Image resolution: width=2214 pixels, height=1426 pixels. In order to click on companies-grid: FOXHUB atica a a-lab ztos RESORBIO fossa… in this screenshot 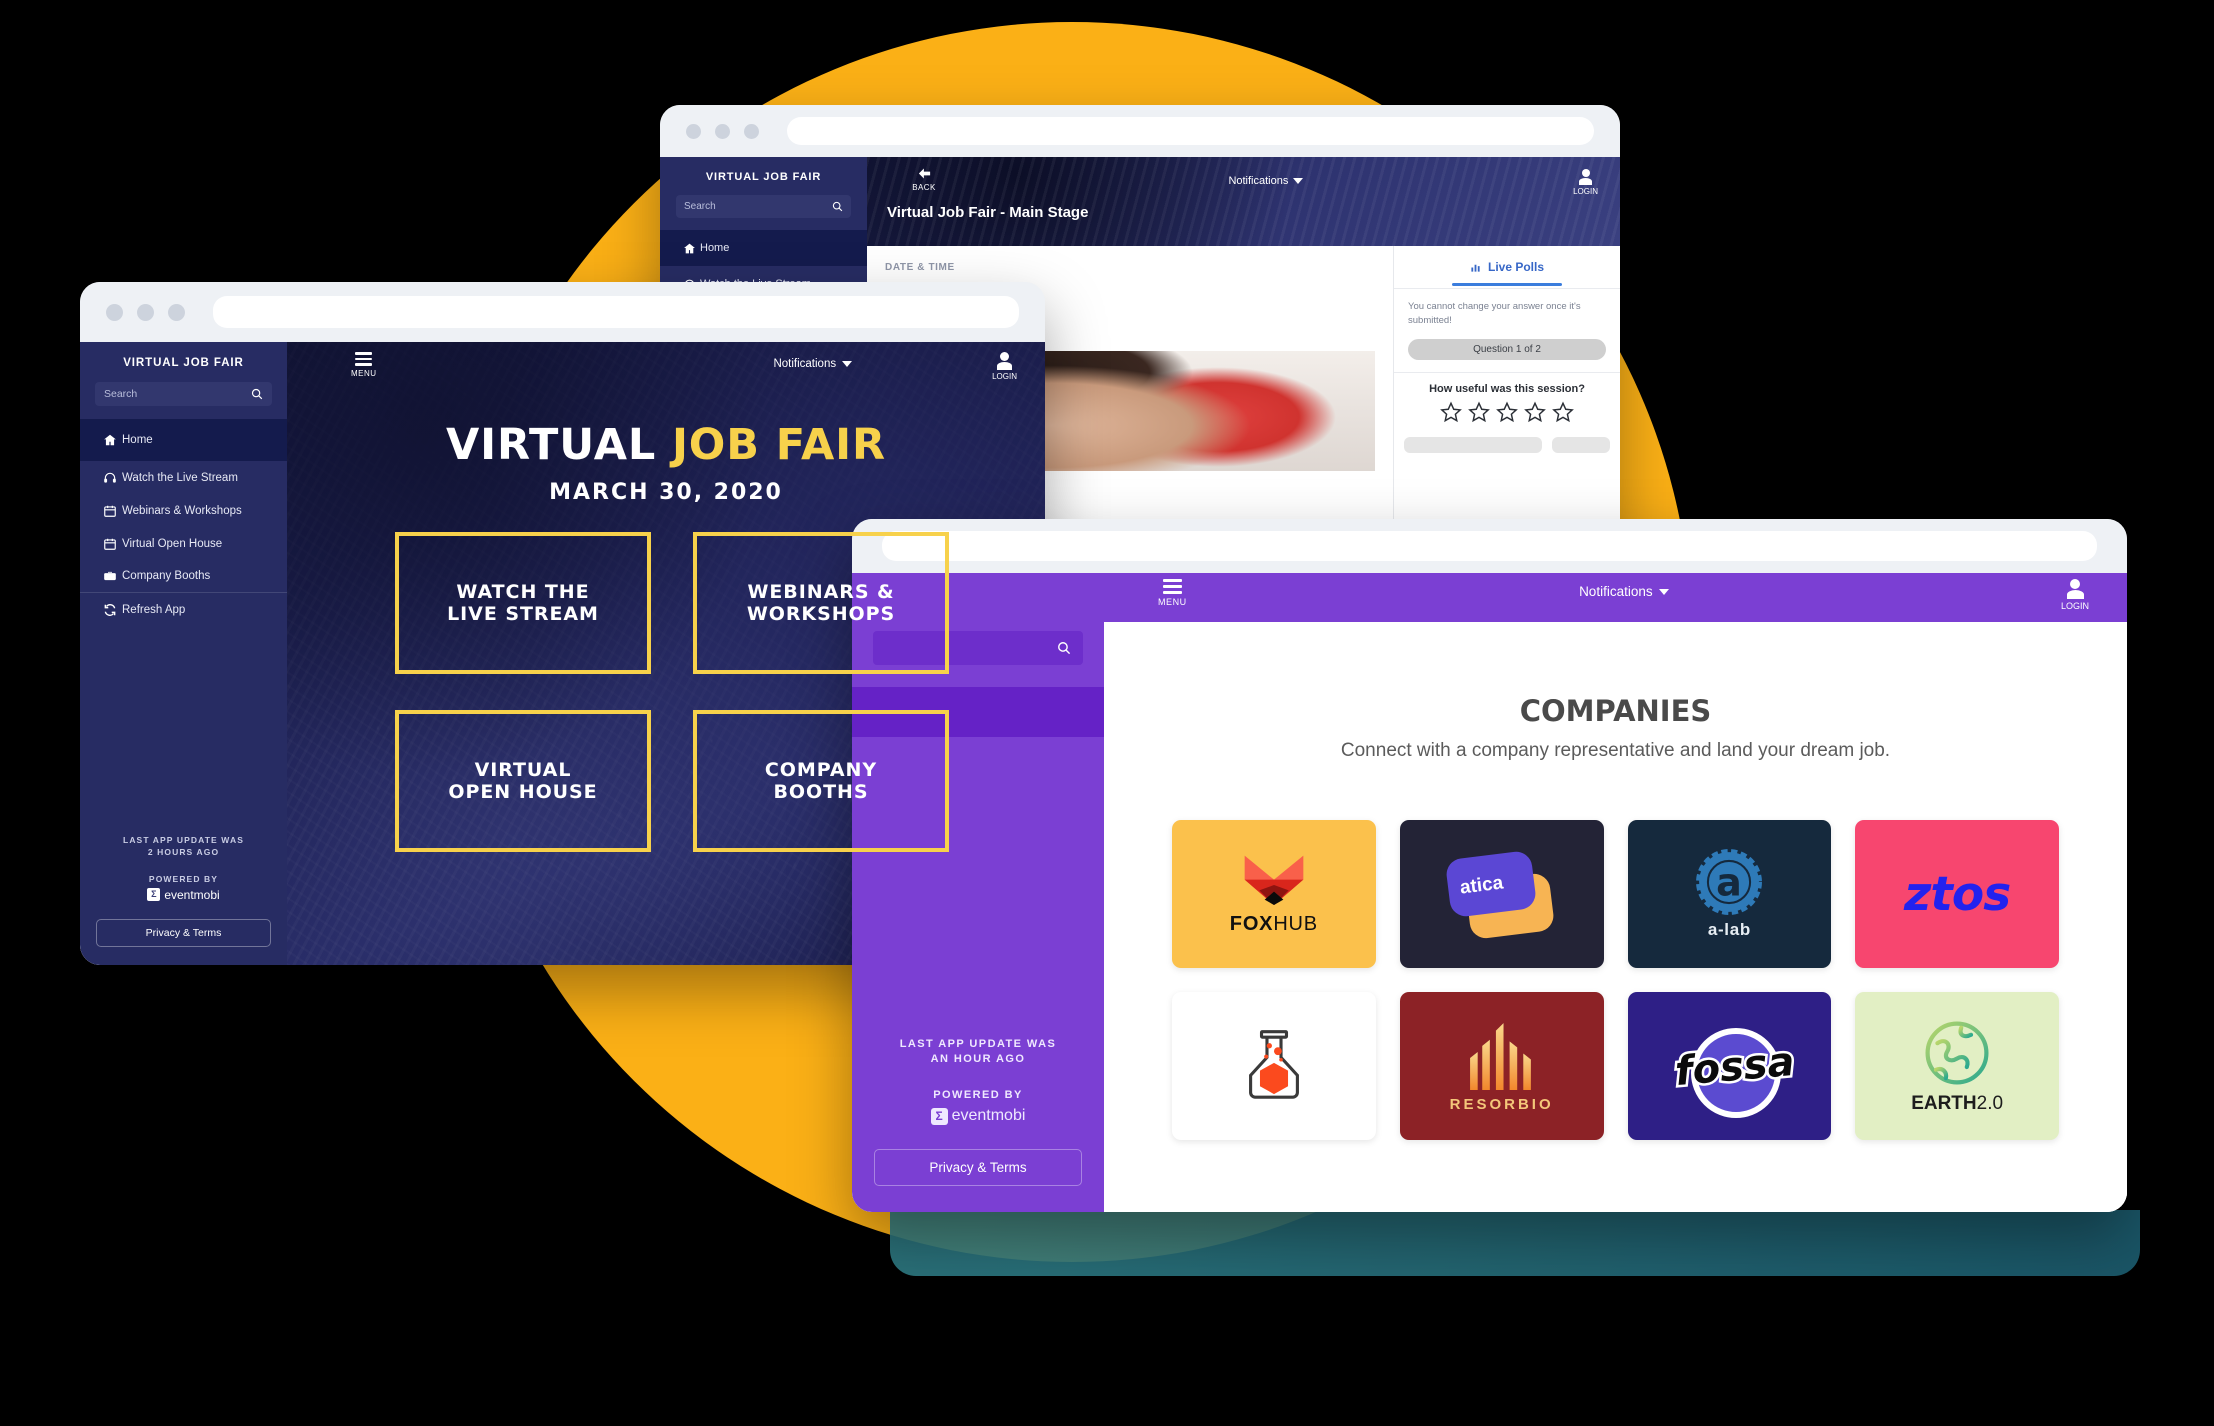, I will do `click(1615, 980)`.